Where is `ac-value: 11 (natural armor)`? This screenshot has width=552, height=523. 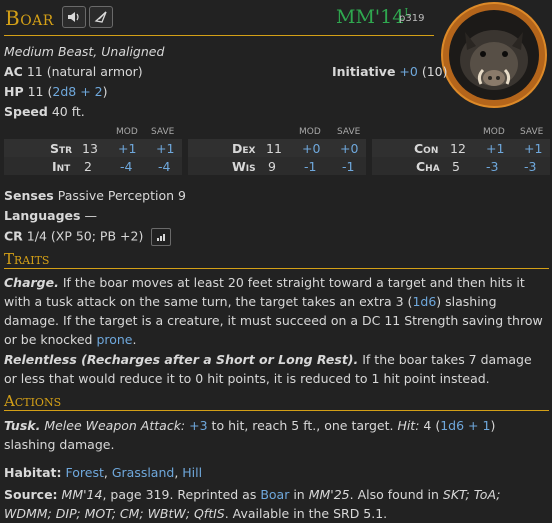
ac-value: 11 (natural armor) is located at coordinates (84, 71).